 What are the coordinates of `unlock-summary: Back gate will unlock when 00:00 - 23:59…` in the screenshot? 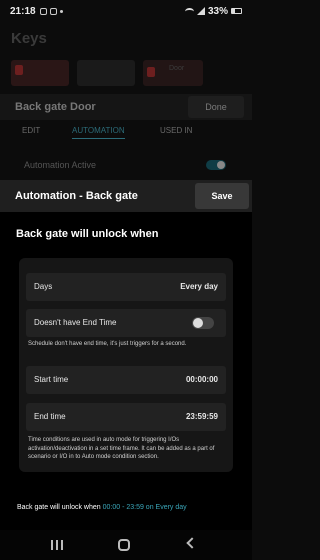 It's located at (102, 507).